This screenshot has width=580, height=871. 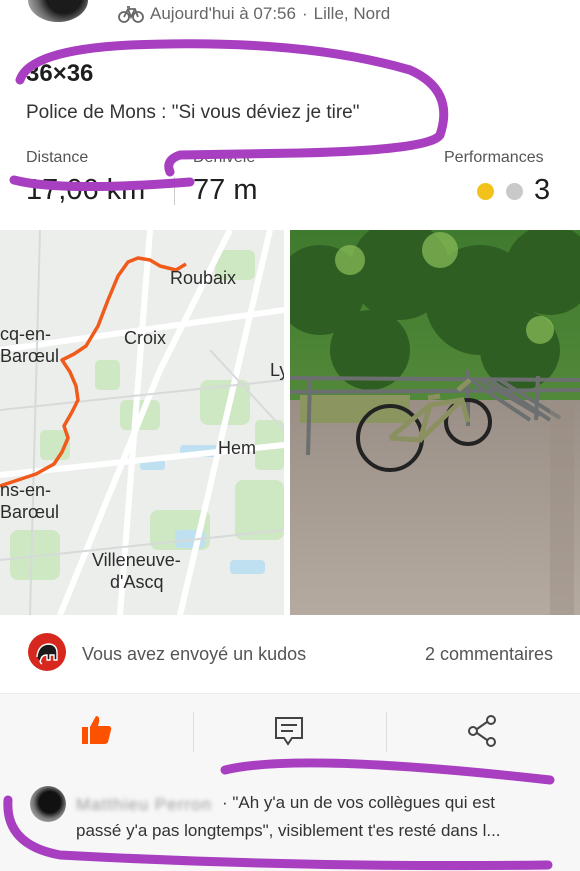 What do you see at coordinates (25, 334) in the screenshot?
I see `map-label: cq-en-` at bounding box center [25, 334].